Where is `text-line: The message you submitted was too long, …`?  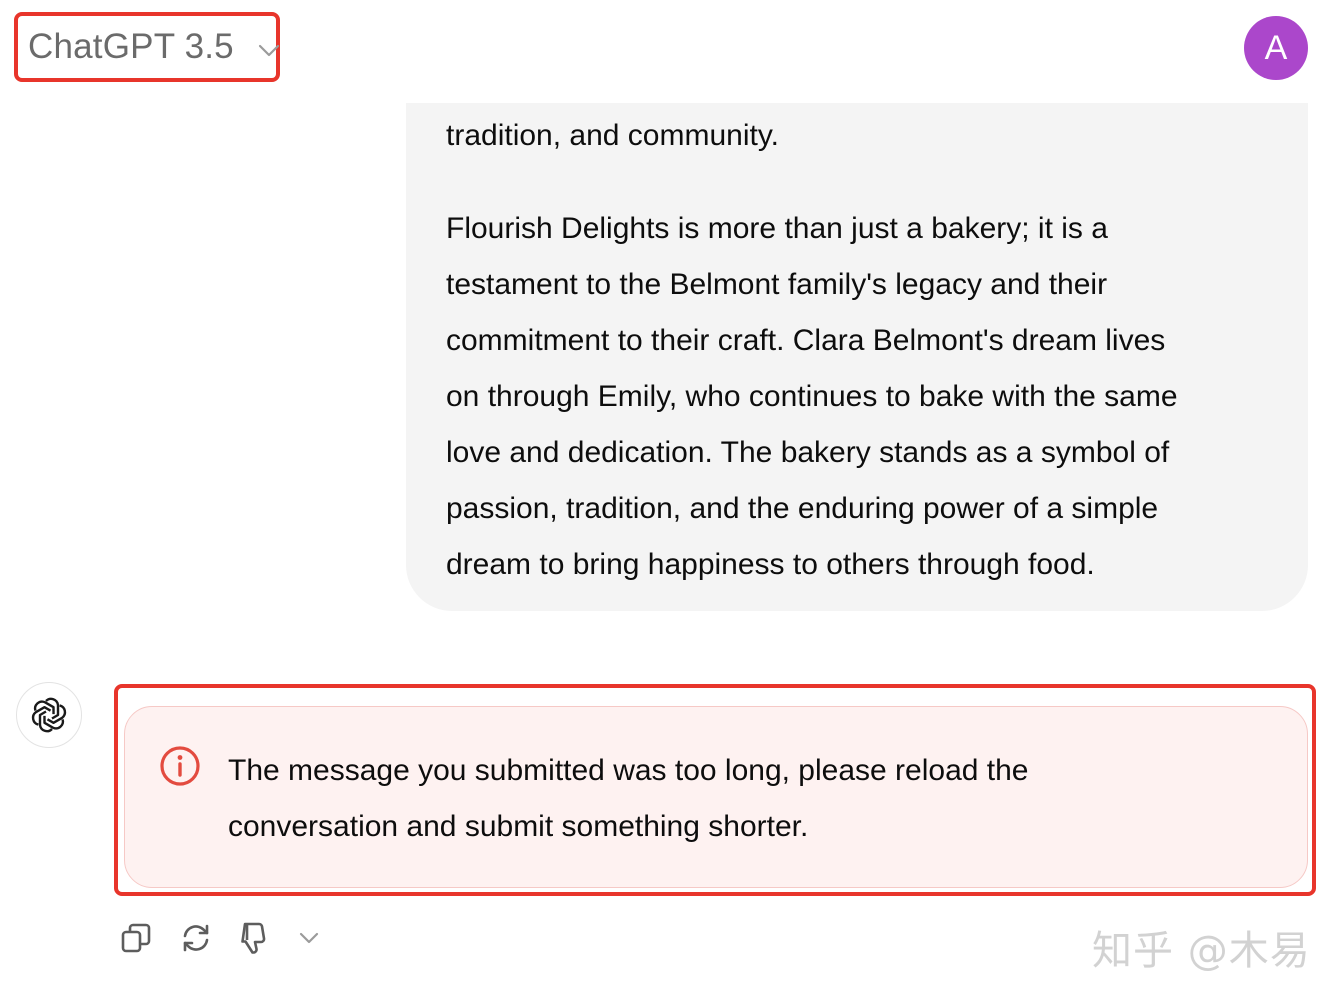 text-line: The message you submitted was too long, … is located at coordinates (628, 770).